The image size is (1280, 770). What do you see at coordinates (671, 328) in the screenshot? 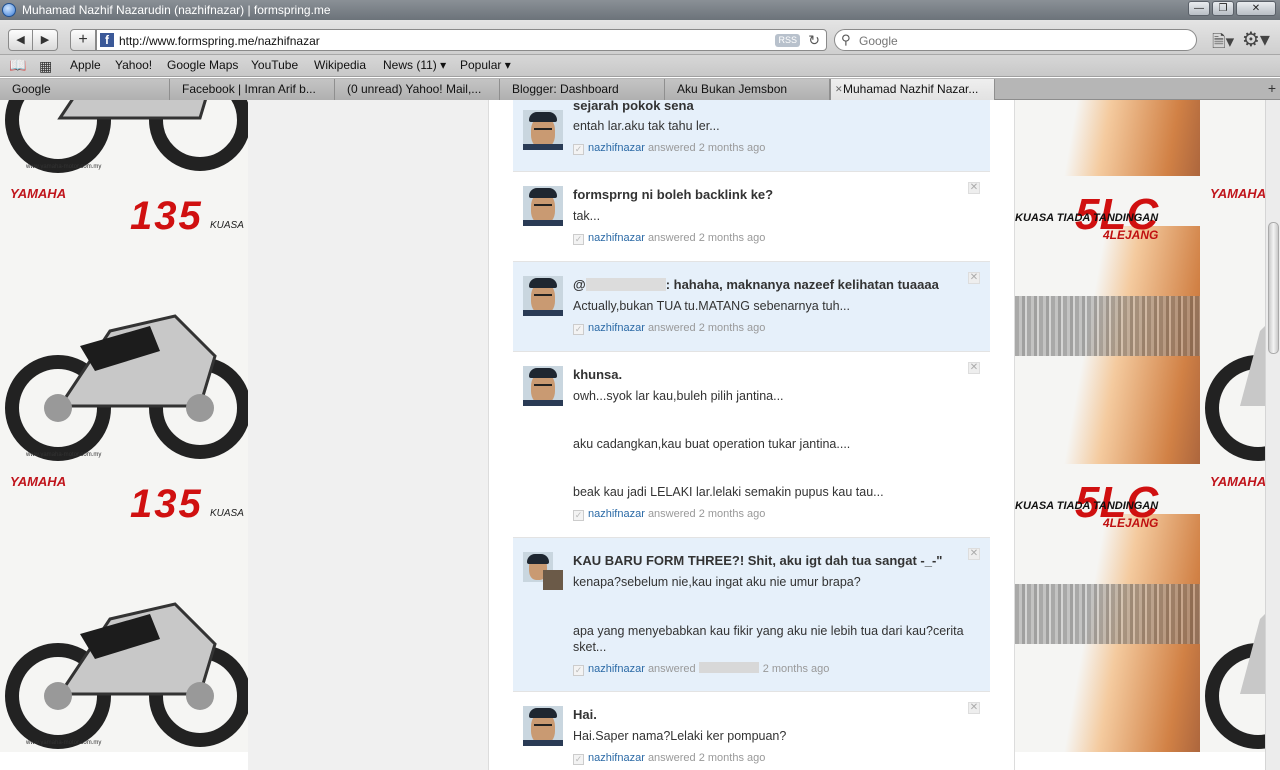
I see `answered-label: answered` at bounding box center [671, 328].